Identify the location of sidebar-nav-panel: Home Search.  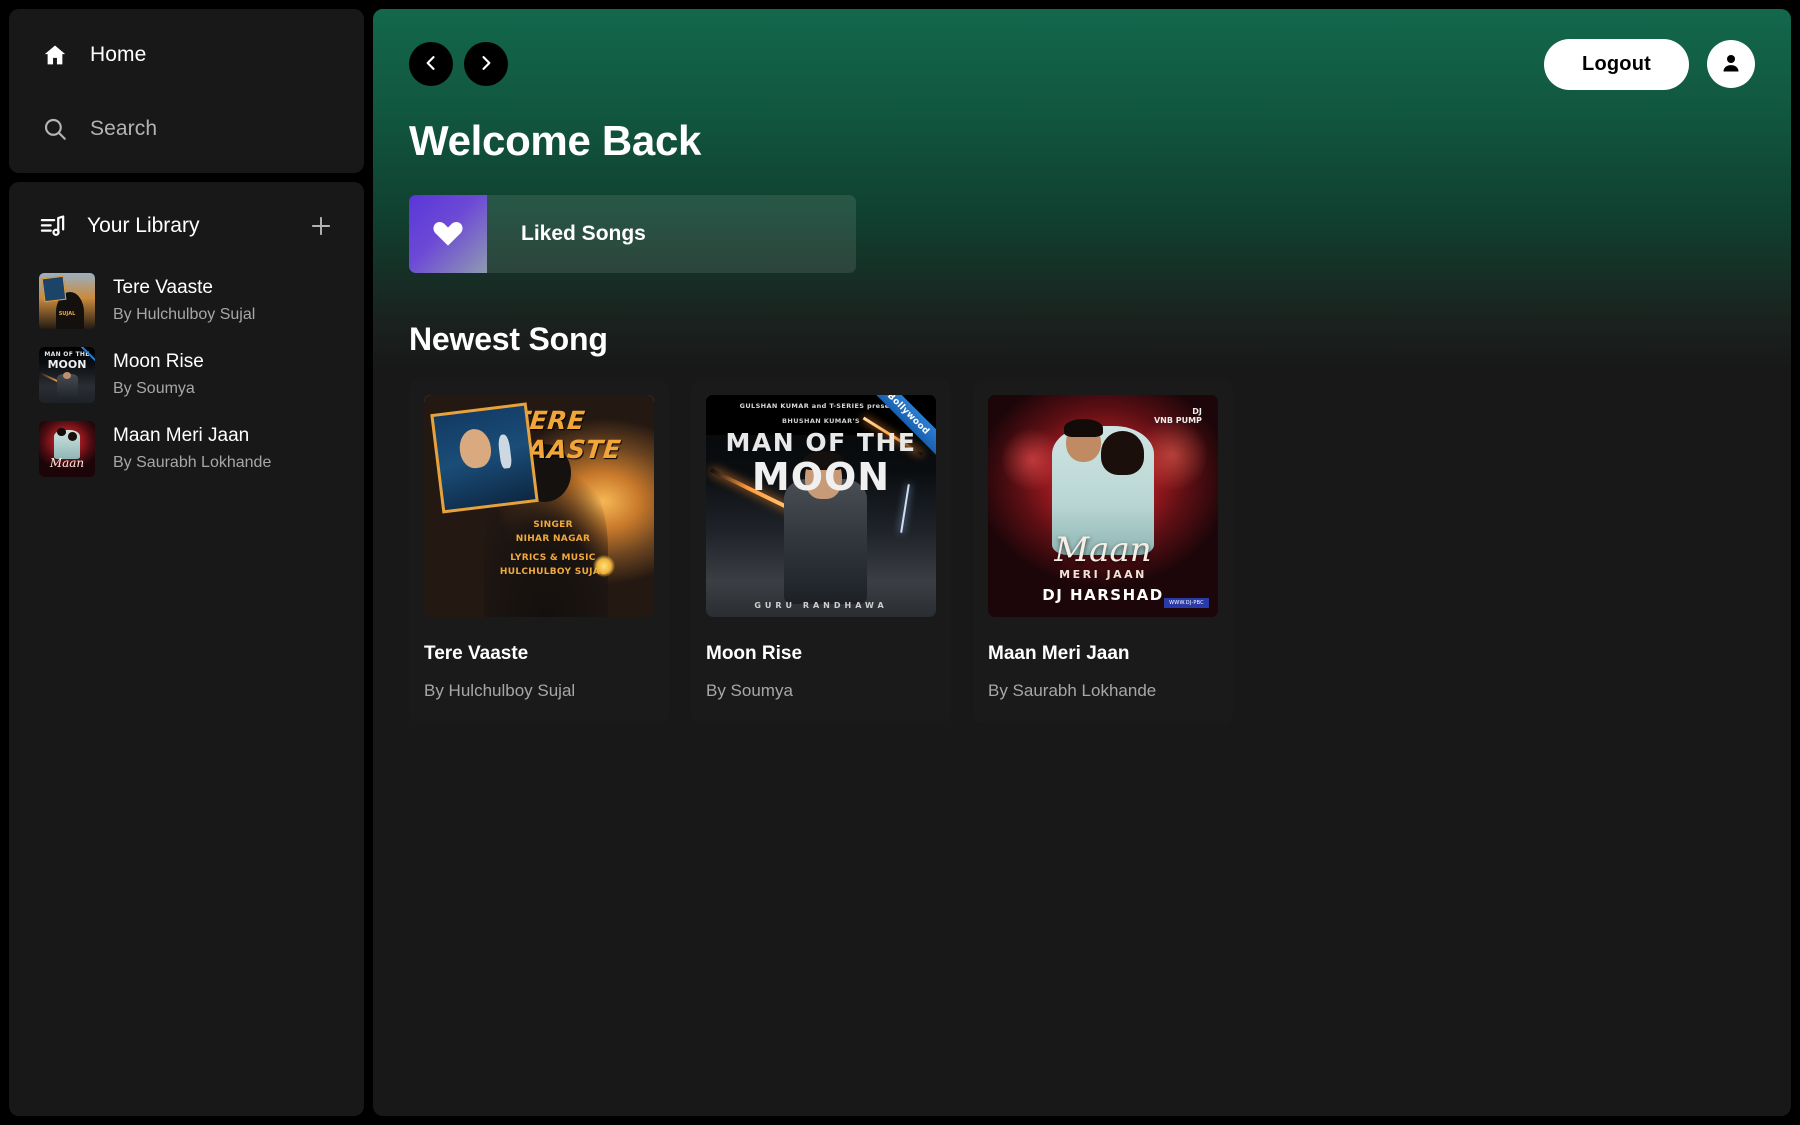
(186, 91).